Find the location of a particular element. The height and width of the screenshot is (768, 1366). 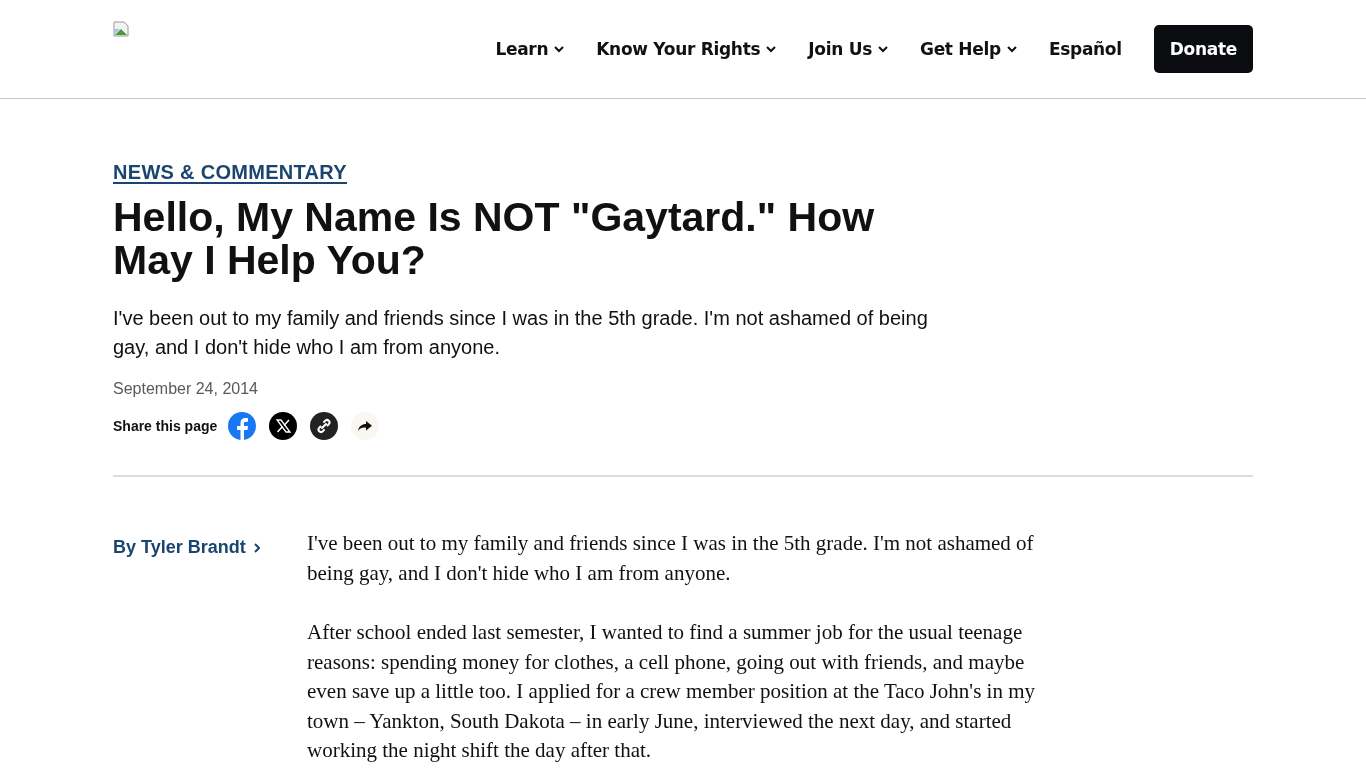

category-link: NEWS & COMMENTARY is located at coordinates (230, 172).